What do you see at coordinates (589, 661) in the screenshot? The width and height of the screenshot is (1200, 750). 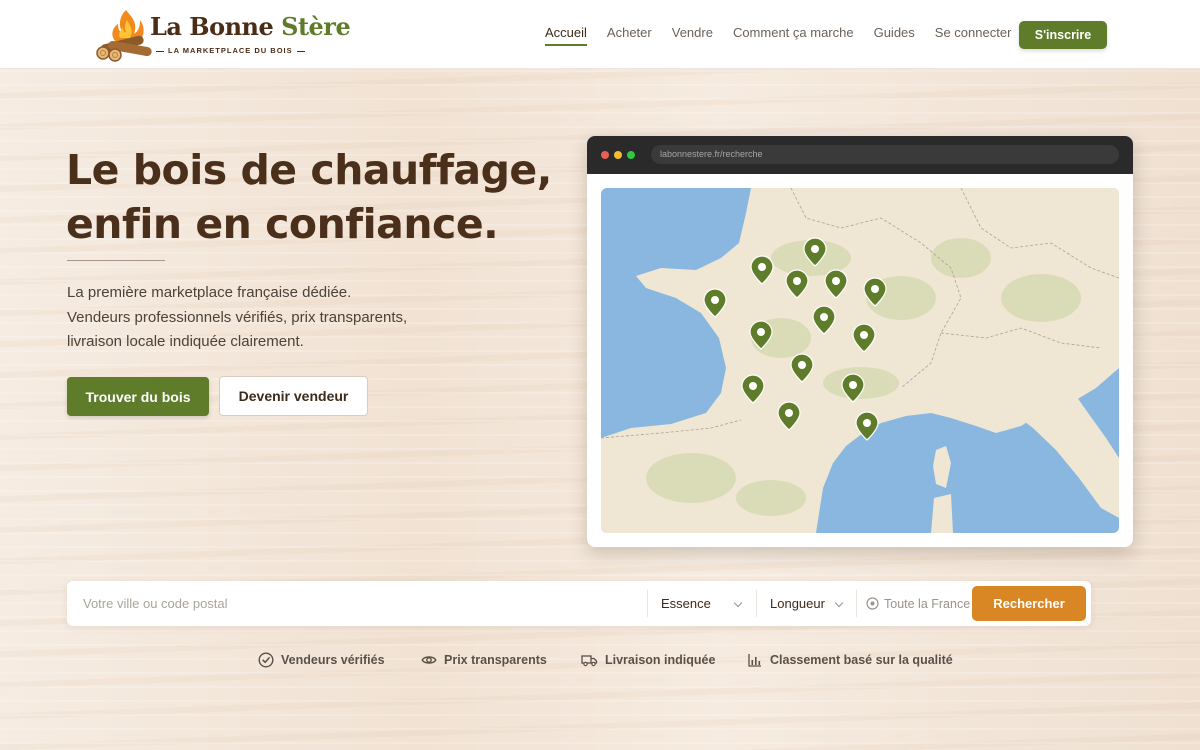 I see `truck-icon` at bounding box center [589, 661].